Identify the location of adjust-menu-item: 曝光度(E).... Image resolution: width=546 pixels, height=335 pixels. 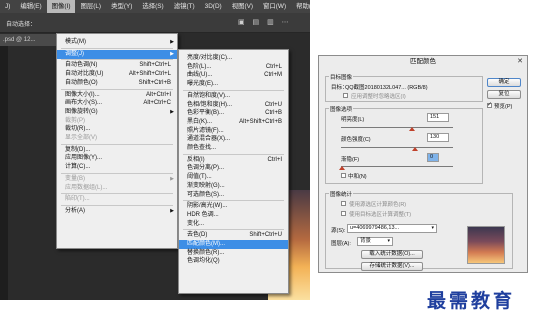
(233, 84).